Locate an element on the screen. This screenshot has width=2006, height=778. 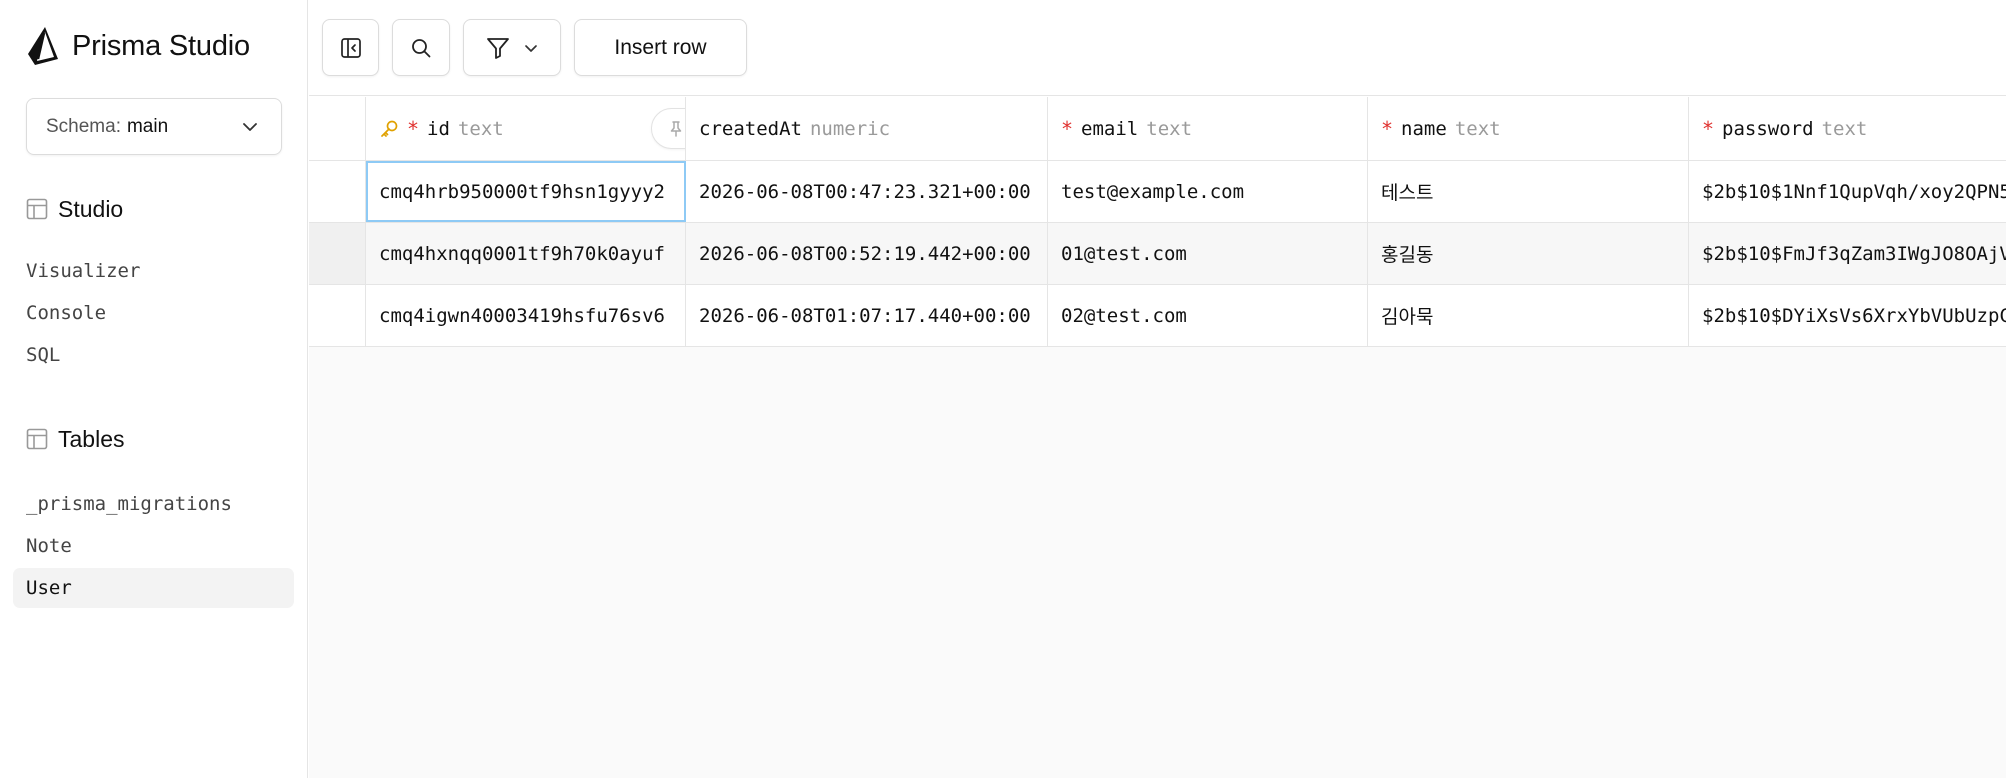
tables-section-header: Tables is located at coordinates (75, 439).